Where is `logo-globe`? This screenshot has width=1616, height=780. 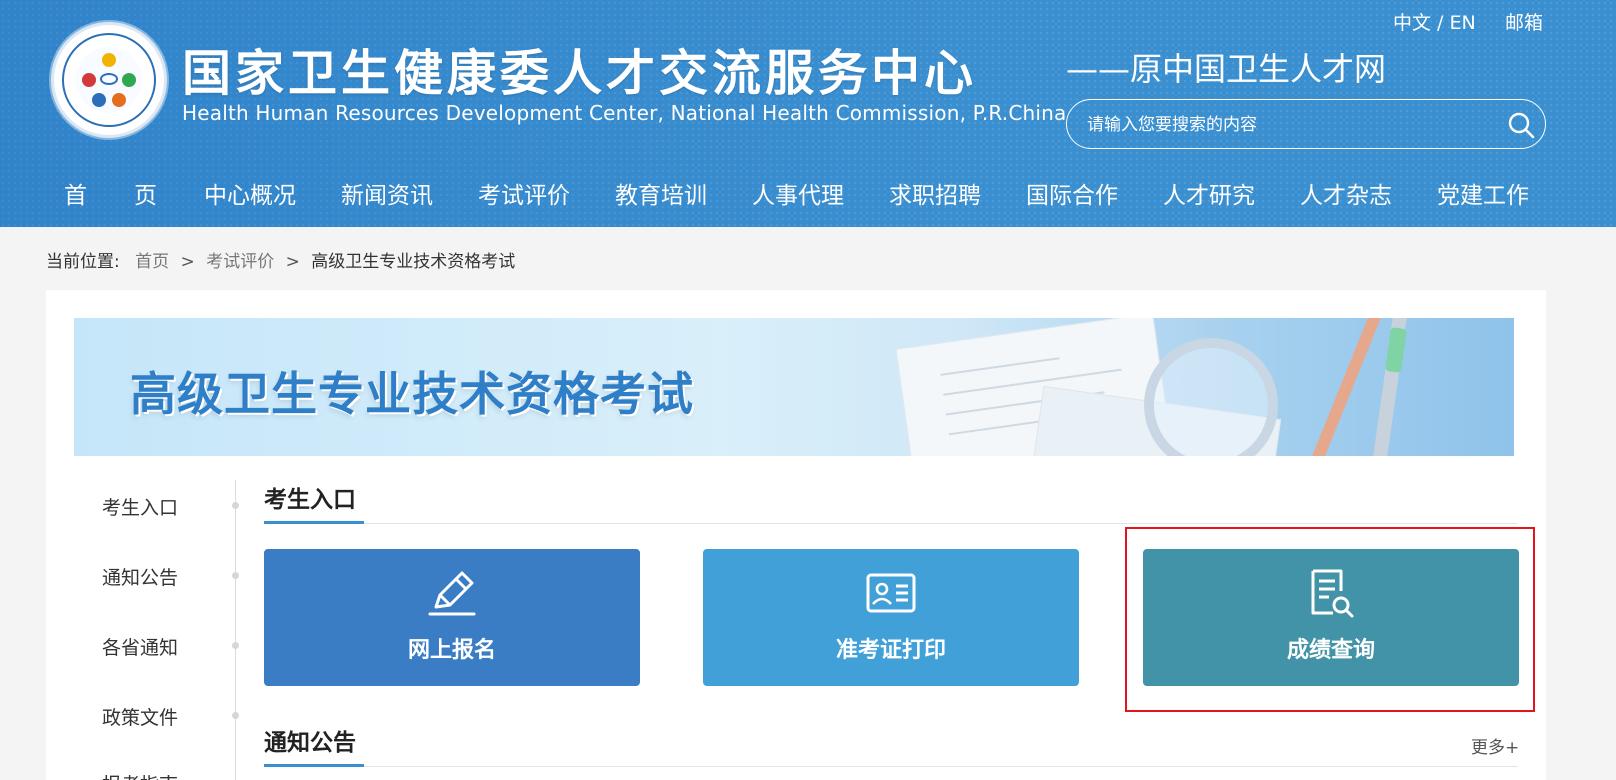 logo-globe is located at coordinates (109, 79).